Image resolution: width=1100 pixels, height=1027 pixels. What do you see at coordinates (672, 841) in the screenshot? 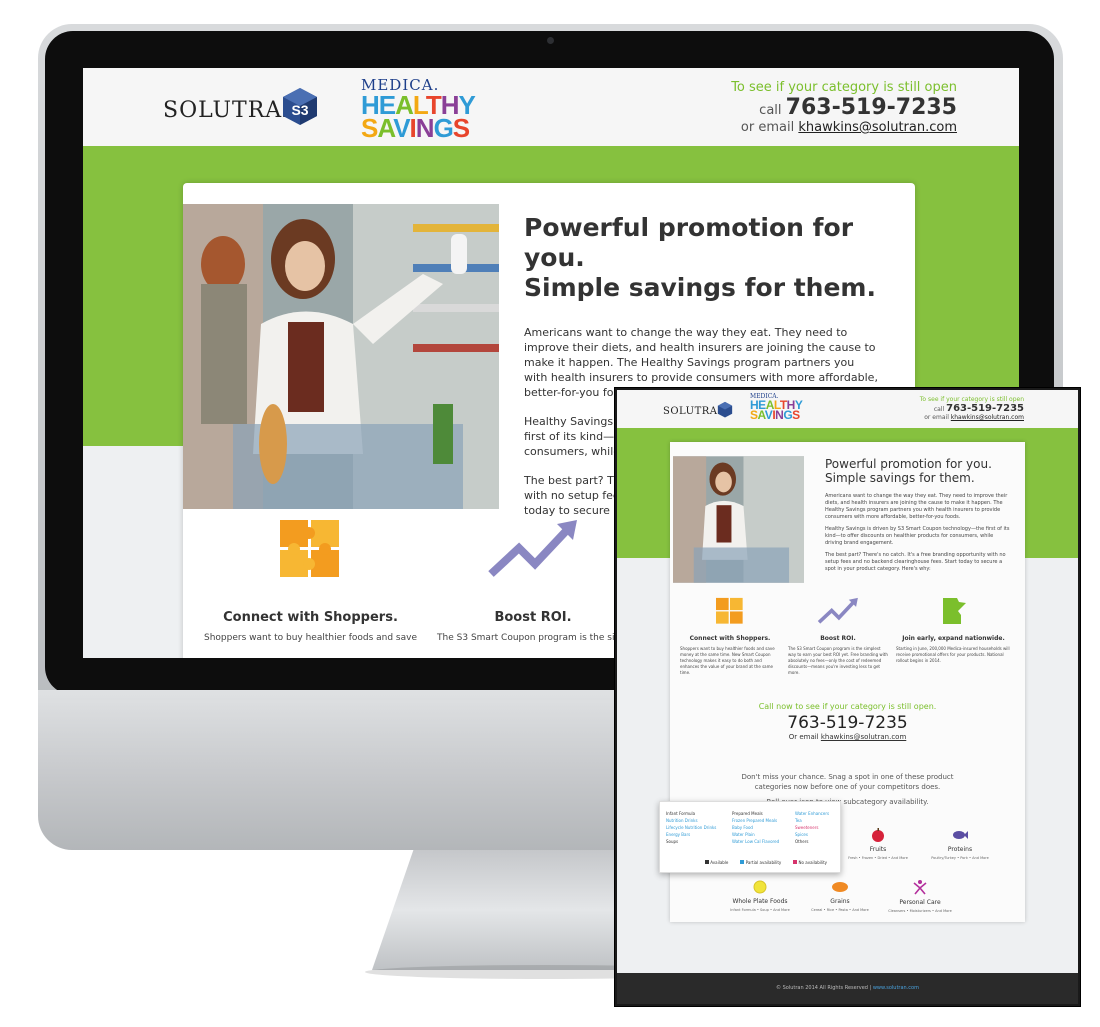
I see `popup-item: Soups` at bounding box center [672, 841].